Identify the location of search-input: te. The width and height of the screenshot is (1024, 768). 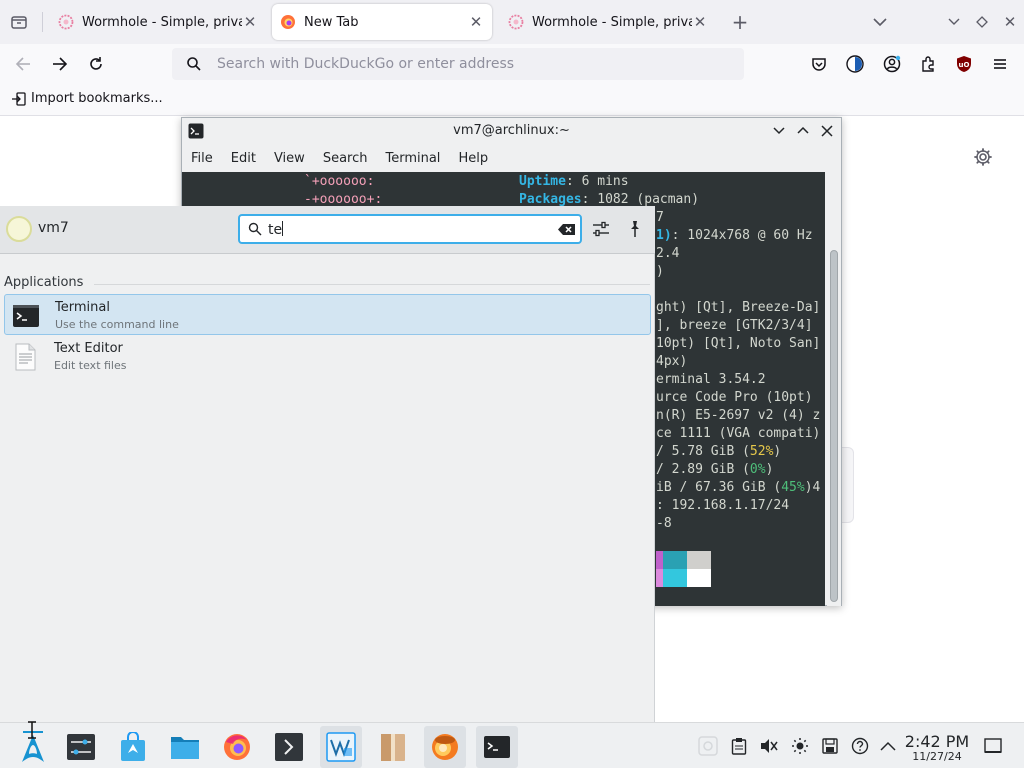
(410, 229).